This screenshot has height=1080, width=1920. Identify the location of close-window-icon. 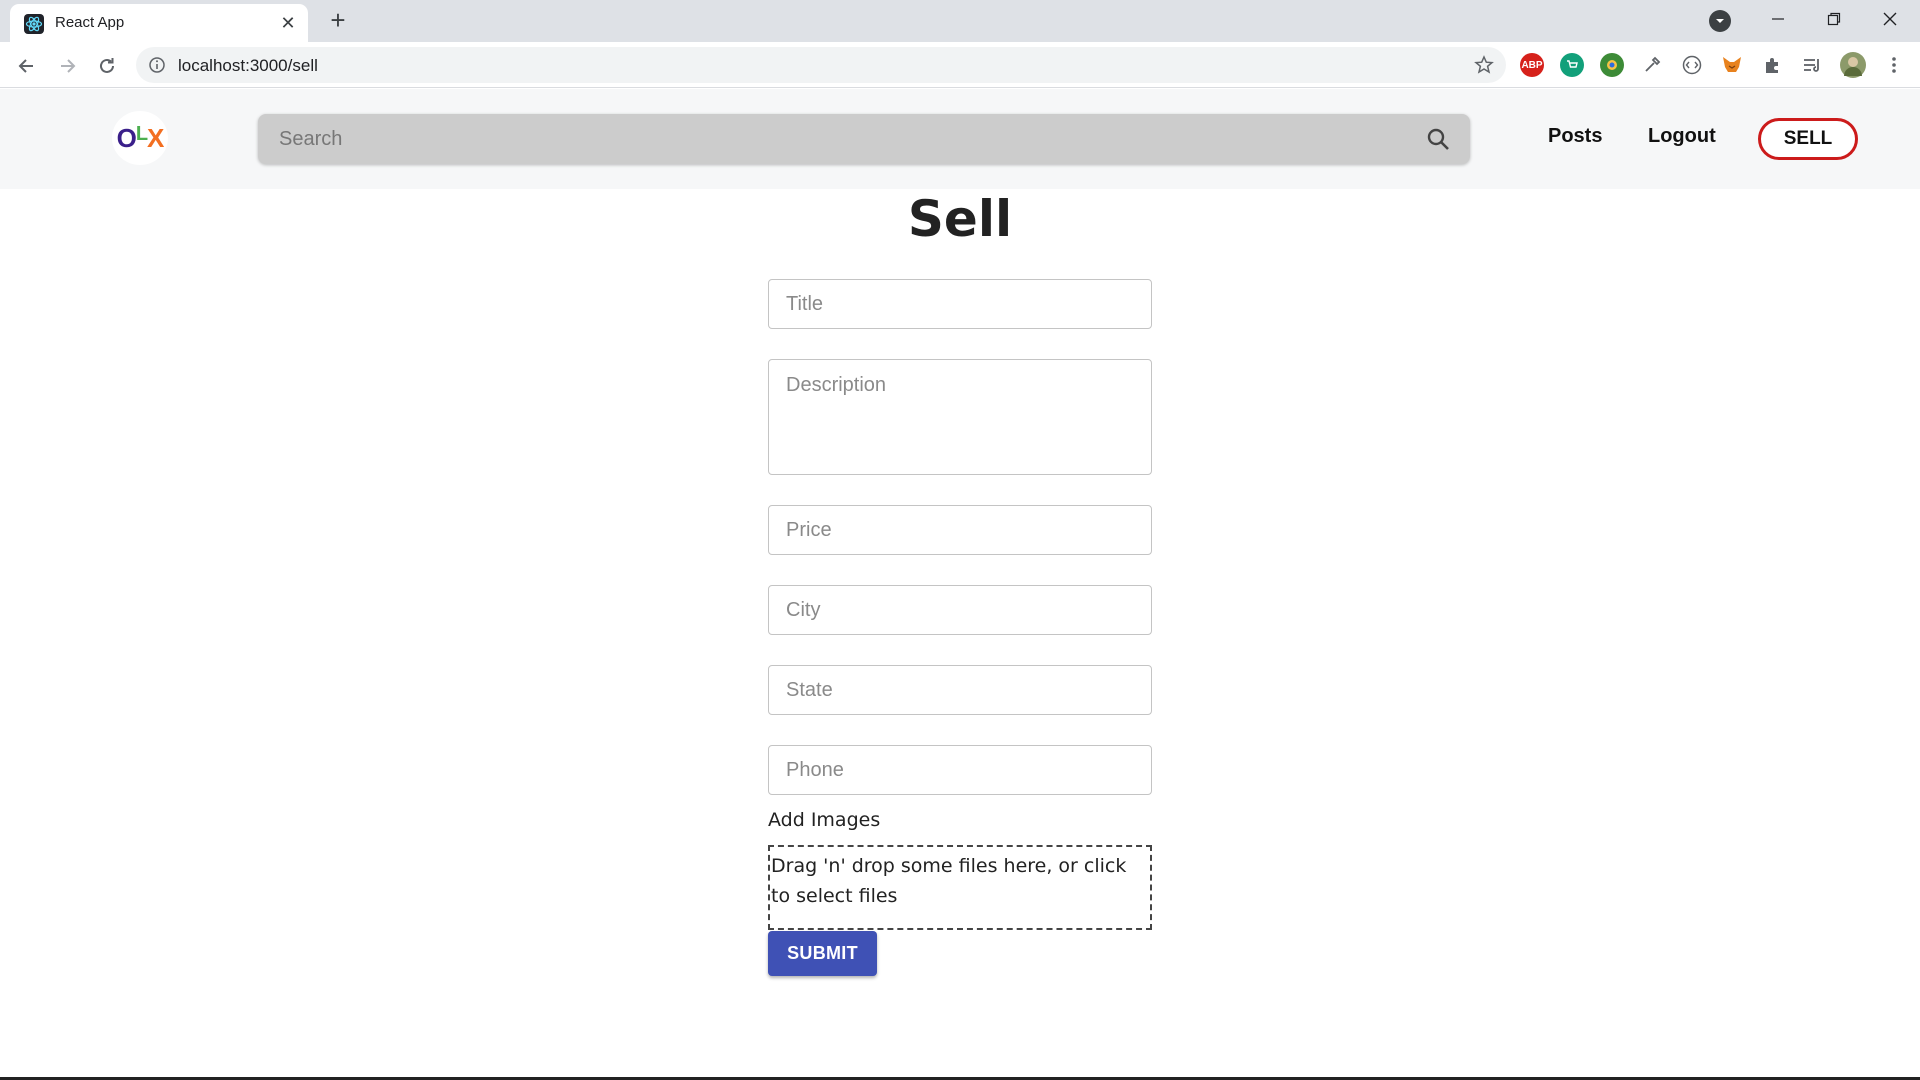
(1890, 19).